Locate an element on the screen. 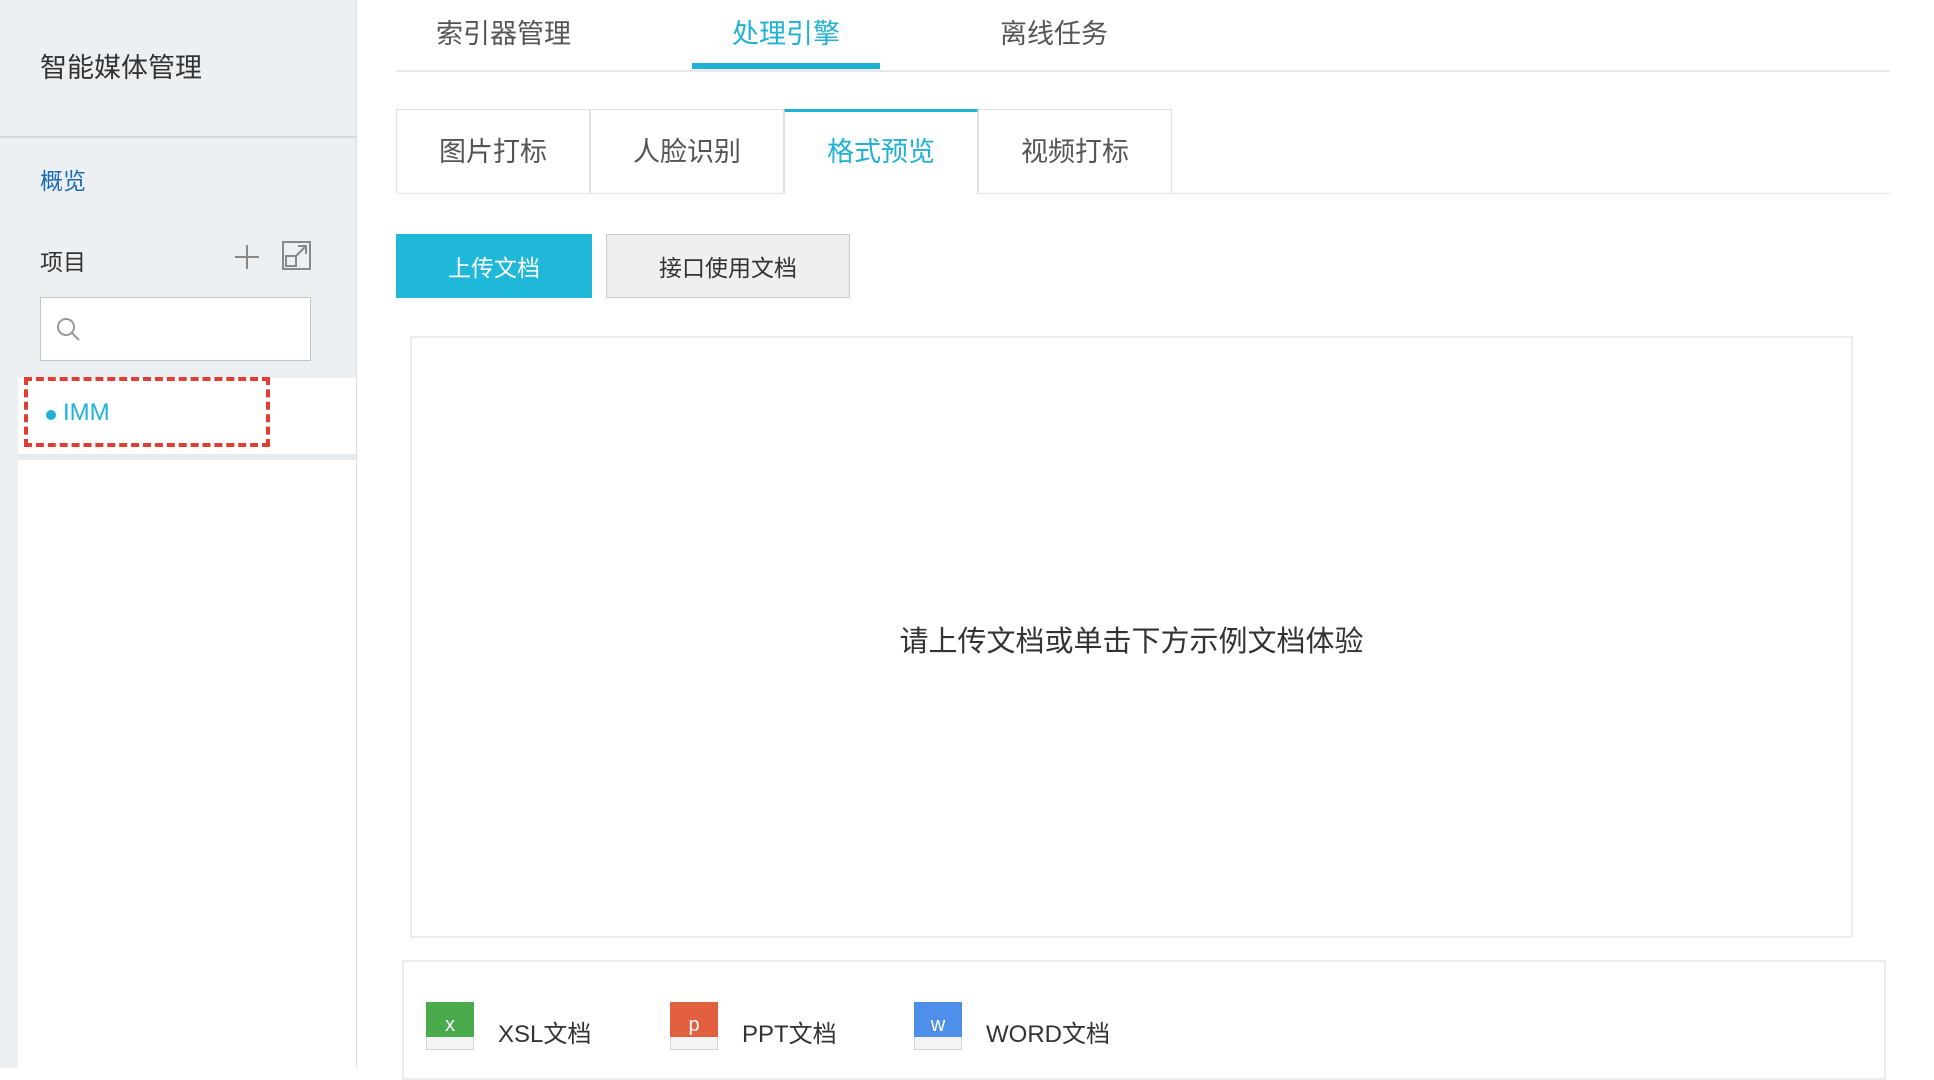 This screenshot has height=1080, width=1934. project-item-imm: IMM is located at coordinates (187, 418).